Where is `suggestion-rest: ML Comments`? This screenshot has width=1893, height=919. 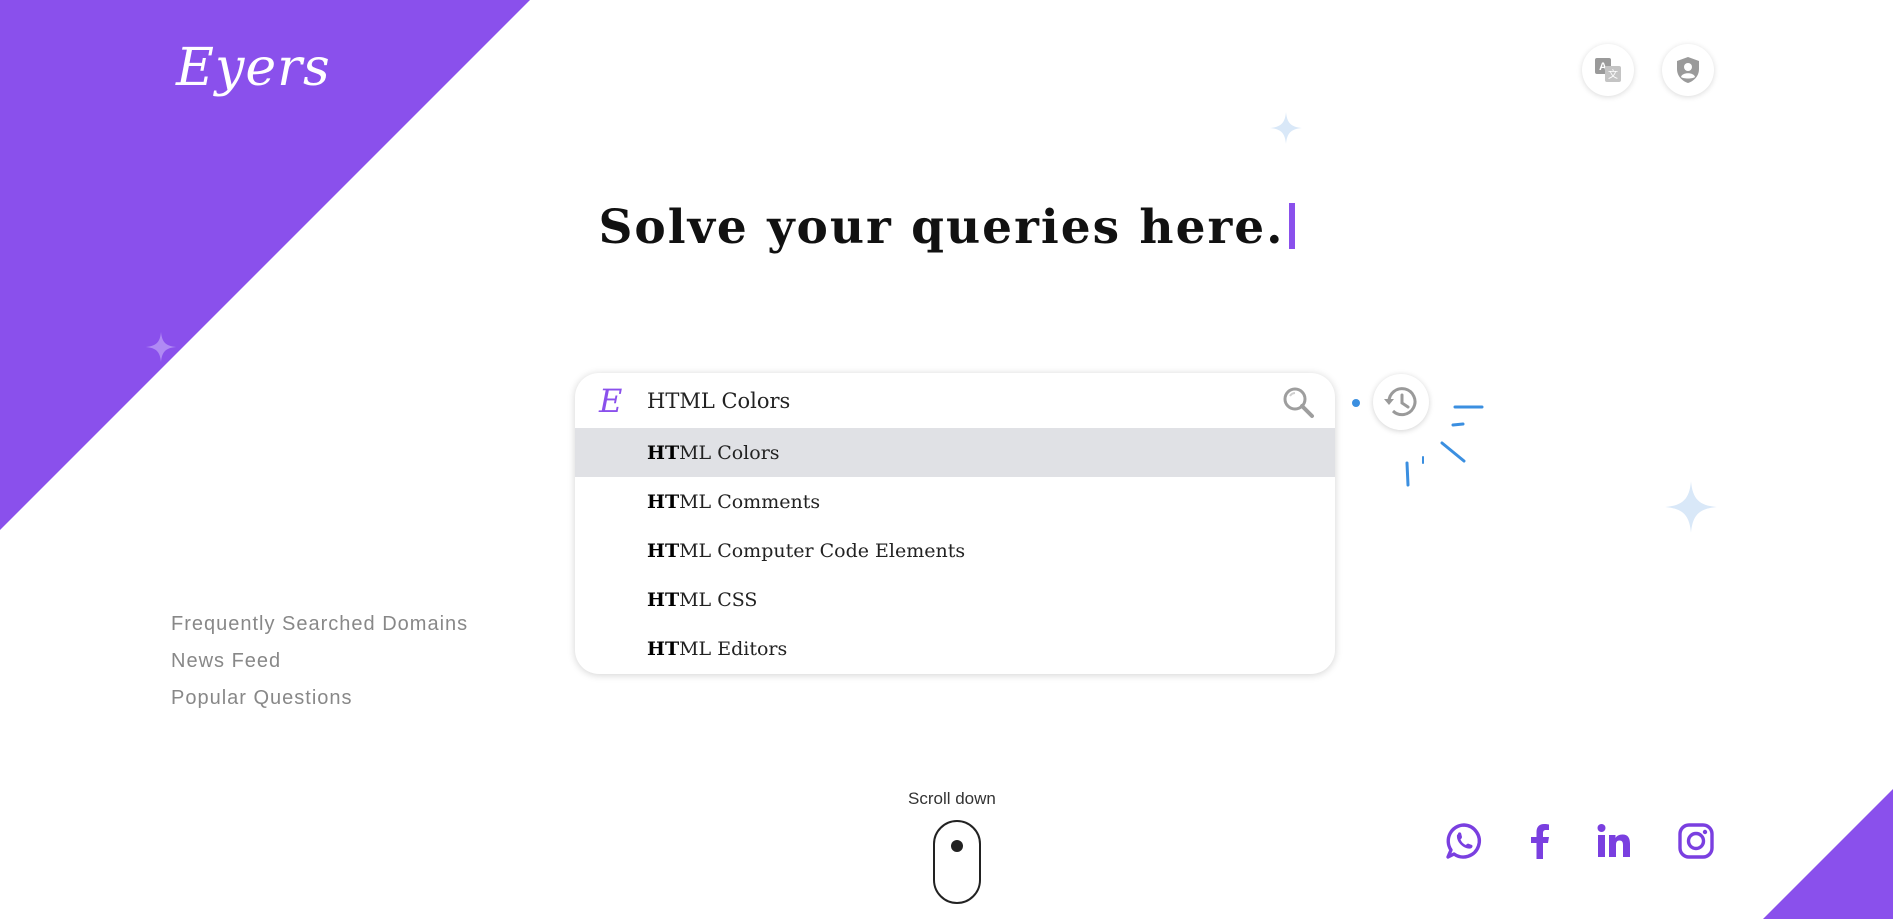
suggestion-rest: ML Comments is located at coordinates (750, 501).